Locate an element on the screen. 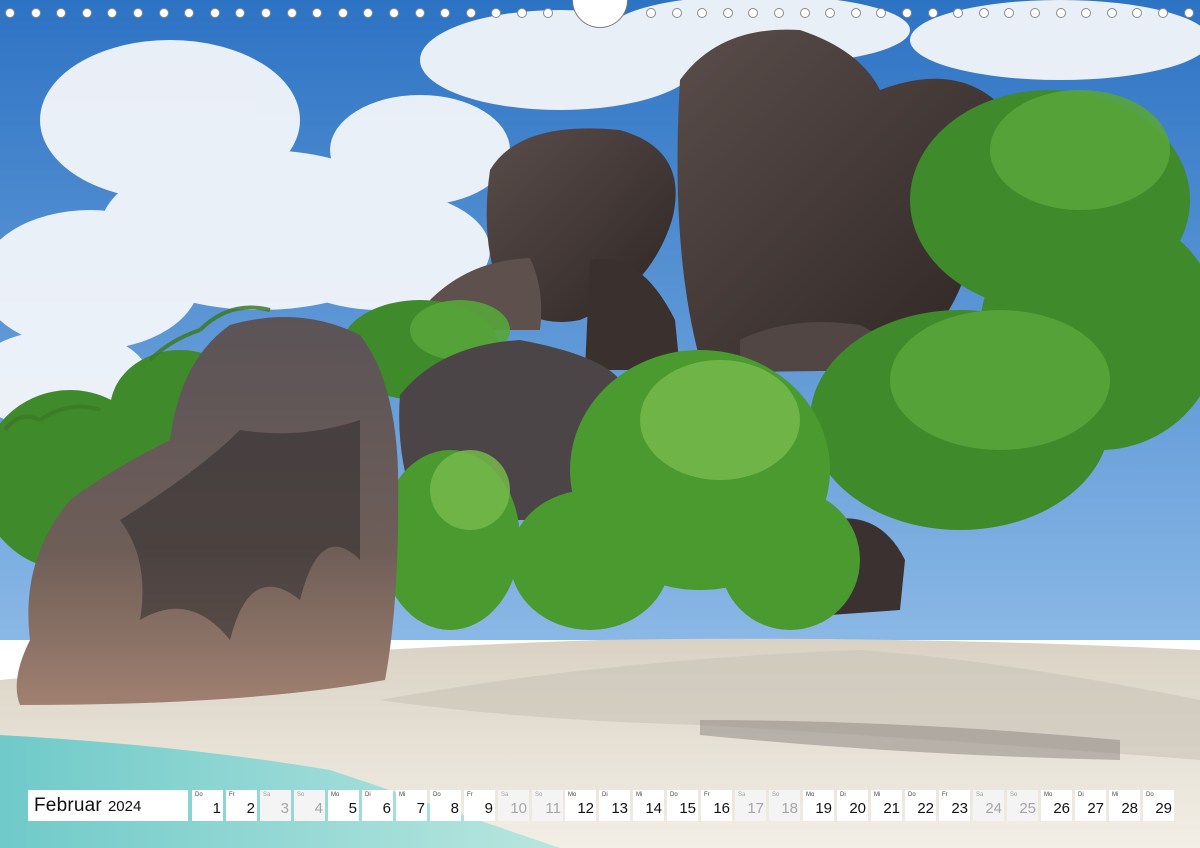  day-number: 26 is located at coordinates (1061, 808).